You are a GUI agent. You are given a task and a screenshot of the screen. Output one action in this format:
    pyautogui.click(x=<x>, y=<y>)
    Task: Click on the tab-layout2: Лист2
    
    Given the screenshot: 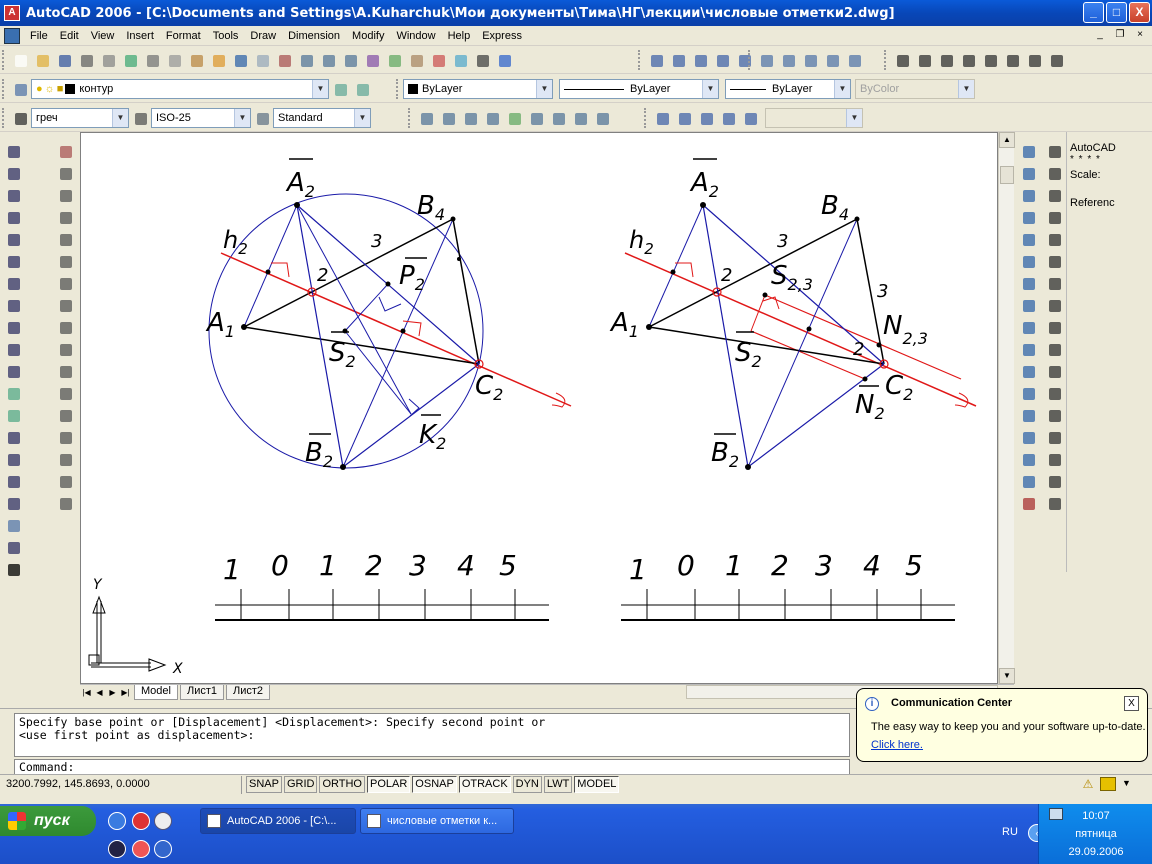 What is the action you would take?
    pyautogui.click(x=248, y=692)
    